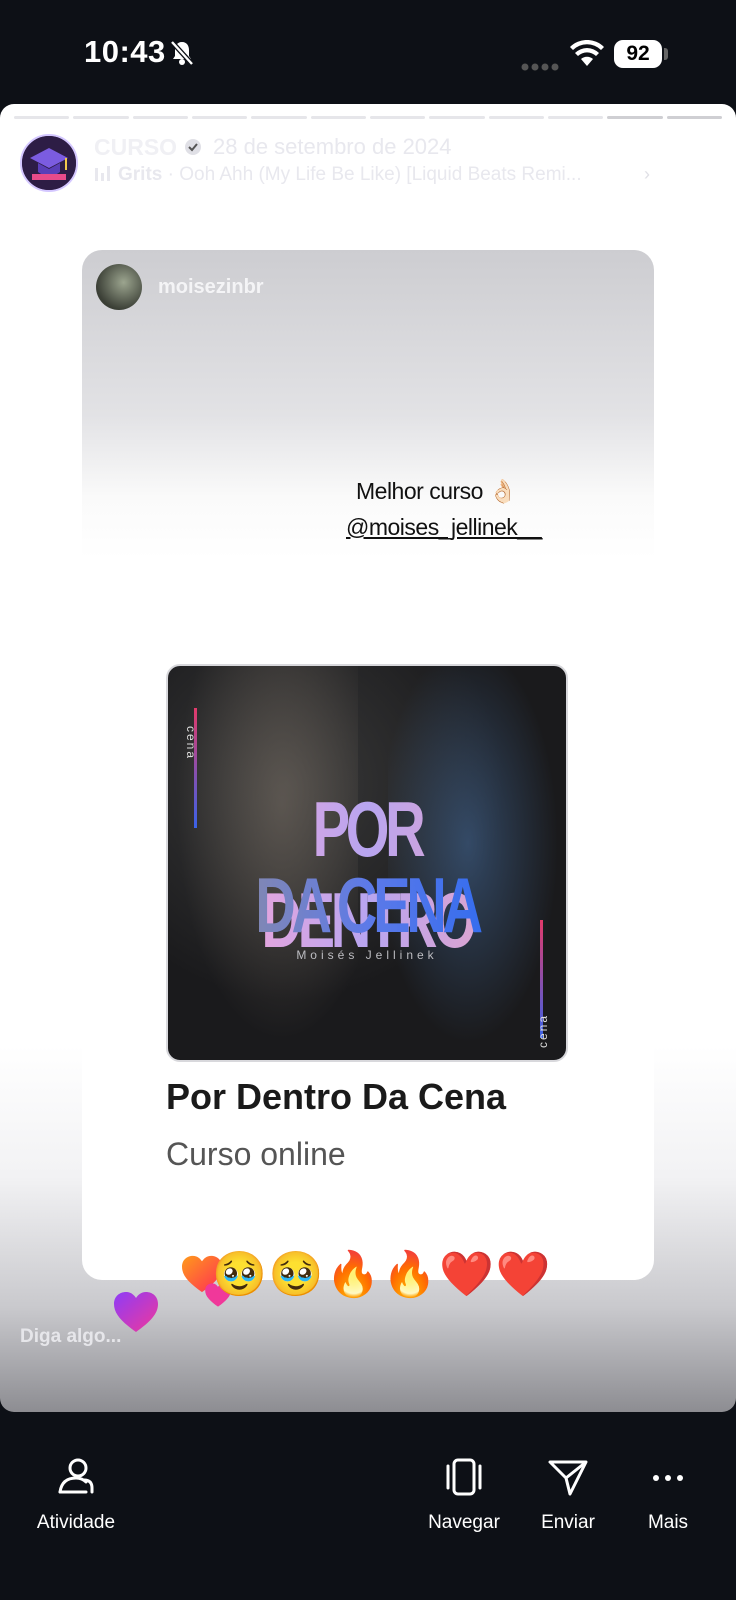 The height and width of the screenshot is (1600, 736). I want to click on battery-cap, so click(666, 54).